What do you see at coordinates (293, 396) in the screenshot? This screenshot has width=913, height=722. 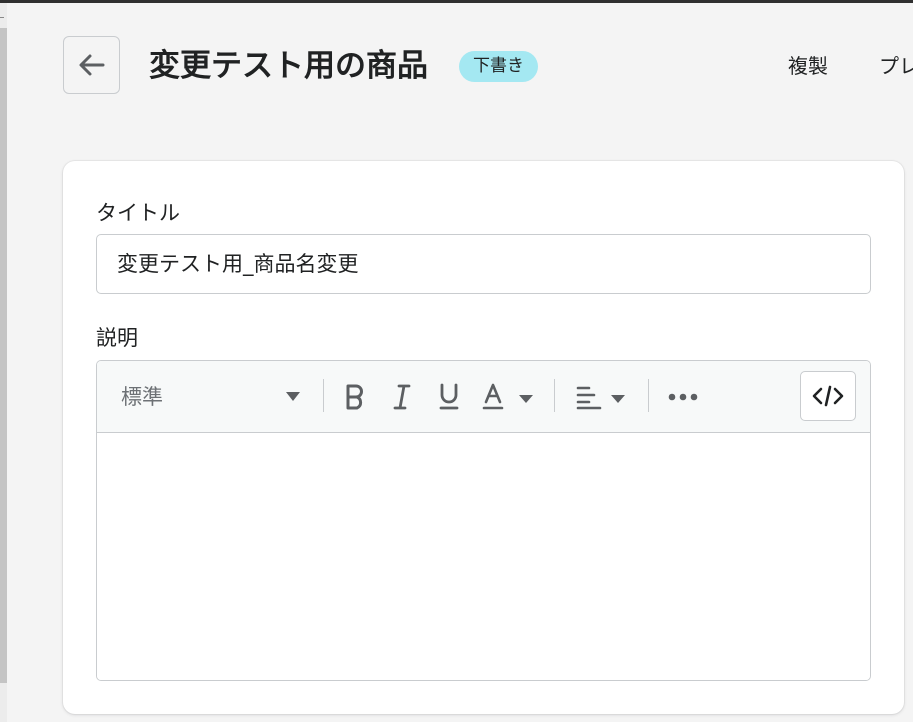 I see `chevron-down-icon` at bounding box center [293, 396].